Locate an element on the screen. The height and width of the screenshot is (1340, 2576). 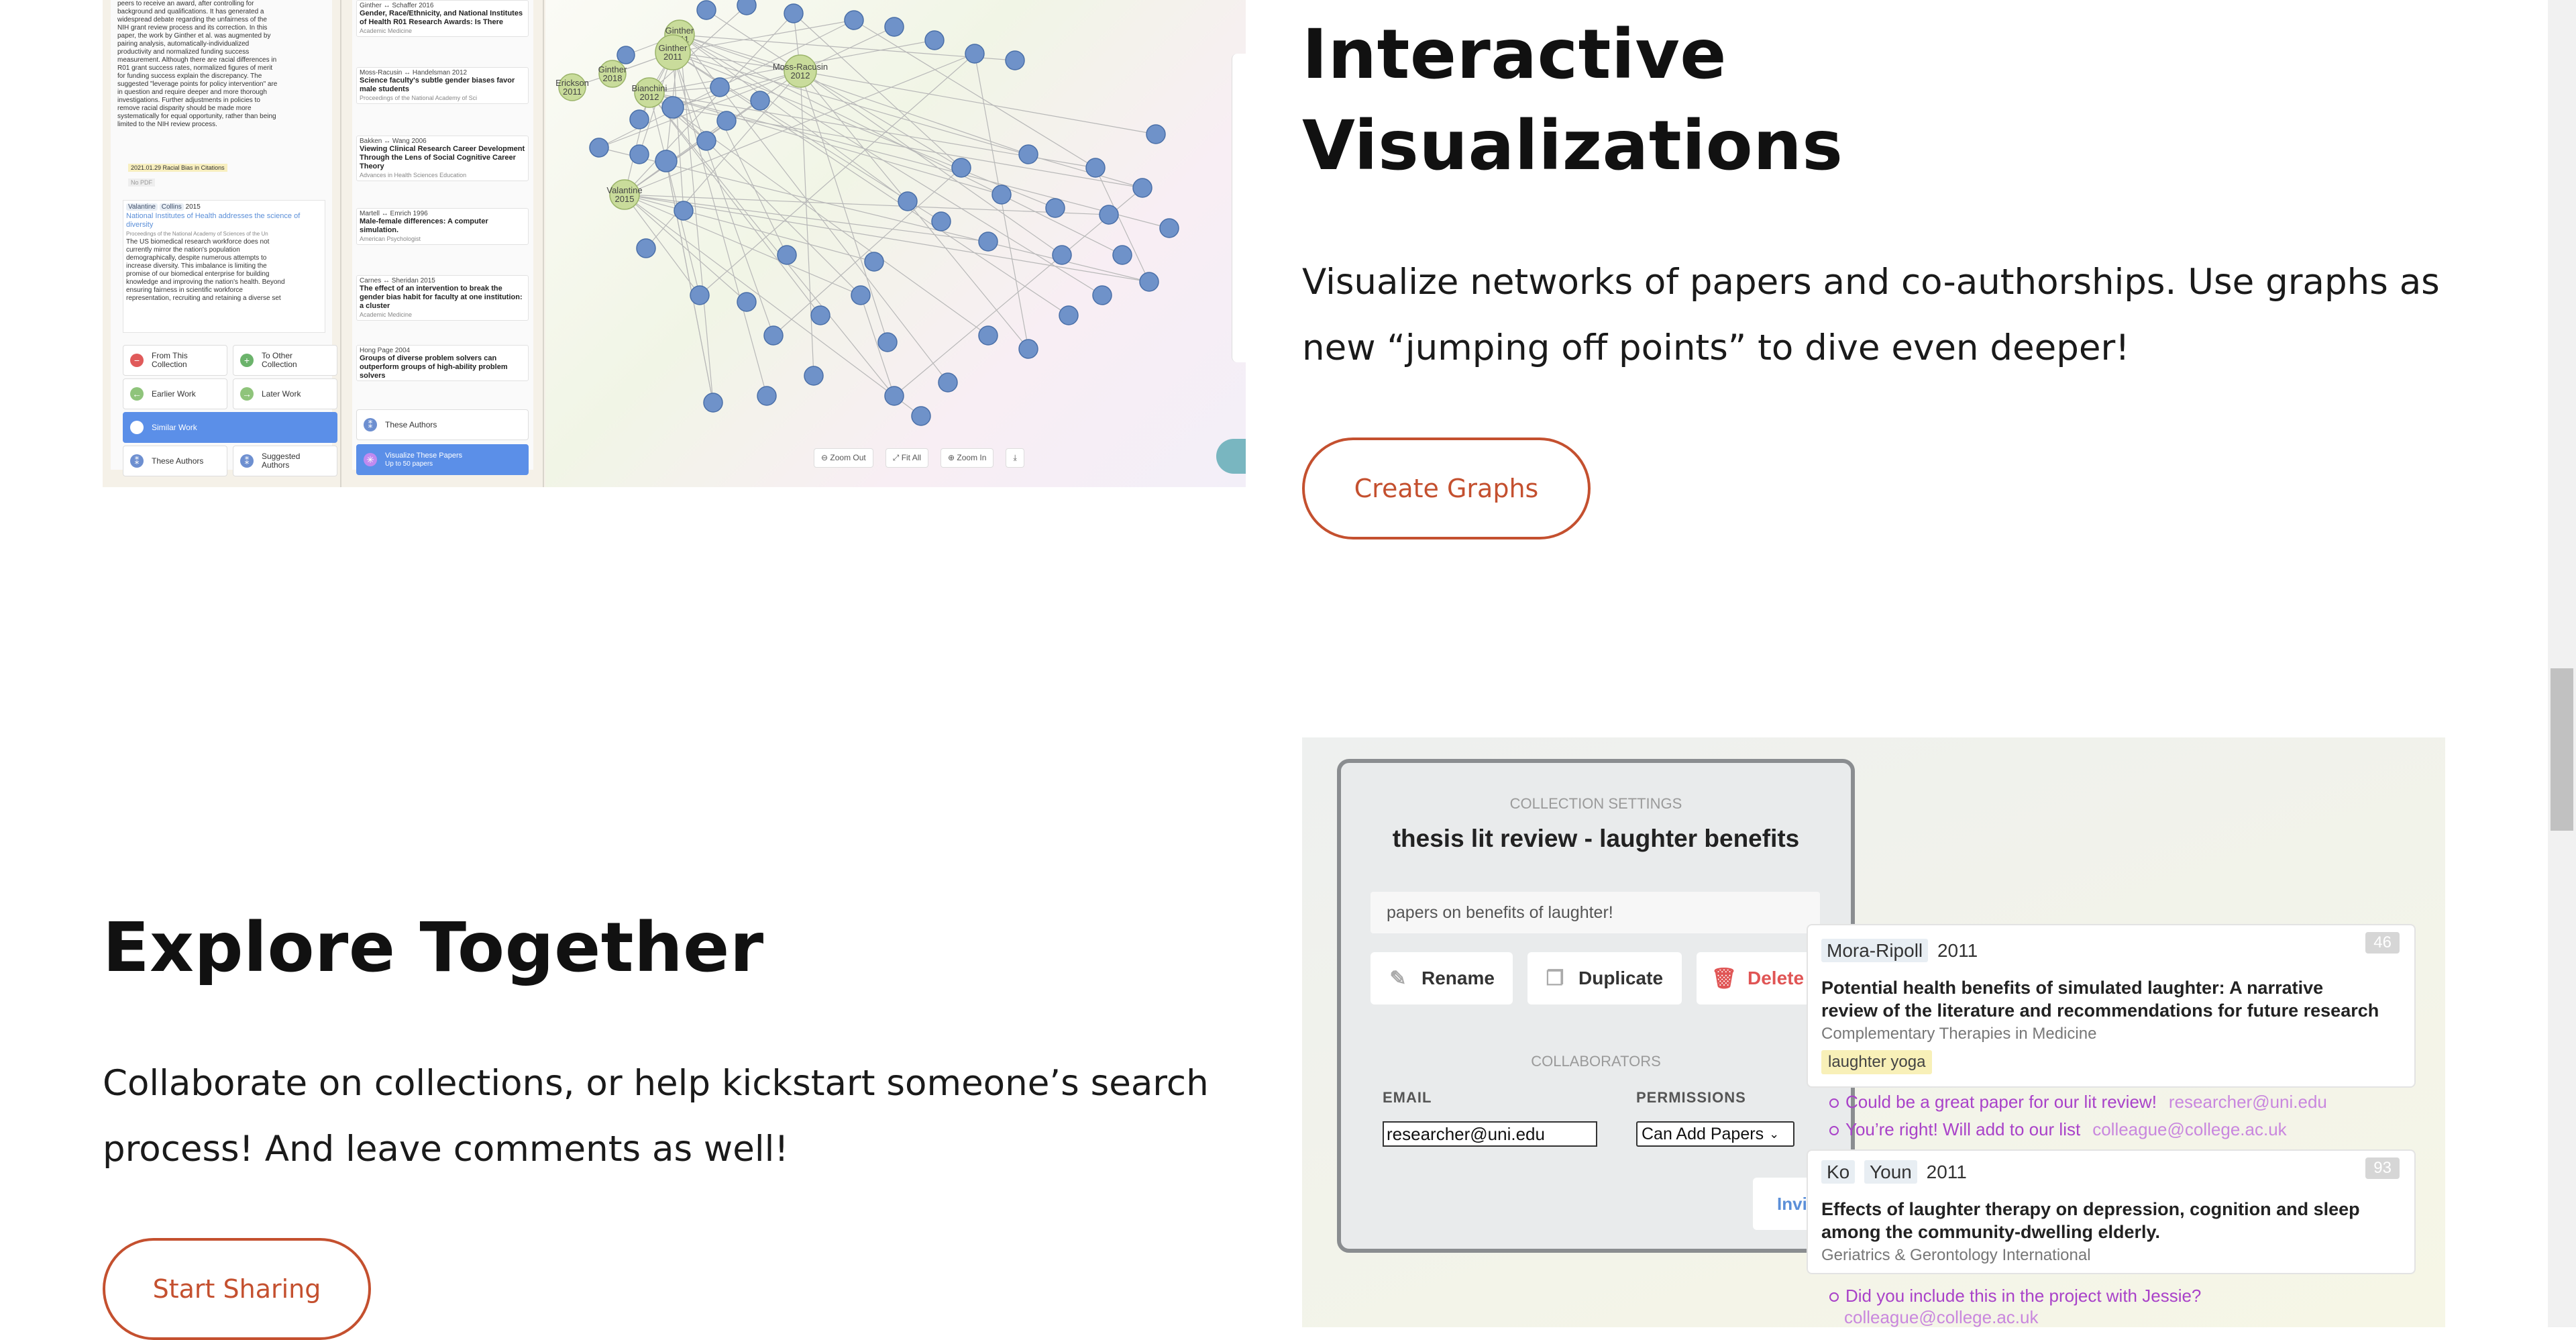
scrollbar-thumb is located at coordinates (2562, 749).